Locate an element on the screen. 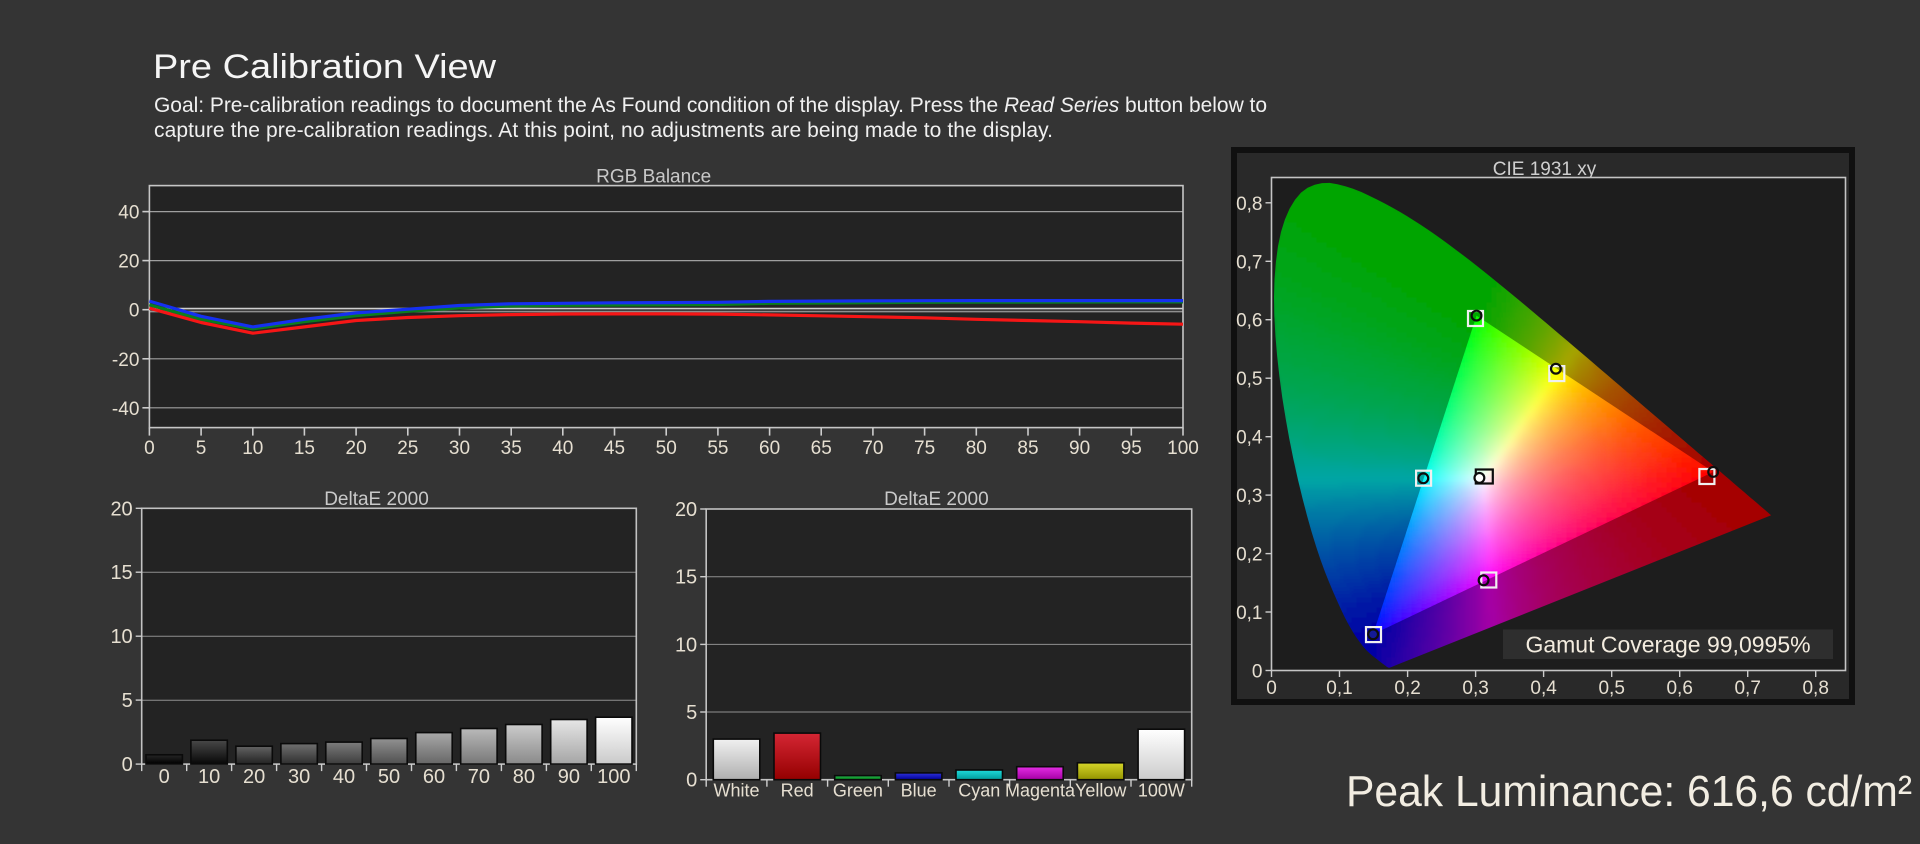 The height and width of the screenshot is (844, 1920). svg-text: Red is located at coordinates (797, 790).